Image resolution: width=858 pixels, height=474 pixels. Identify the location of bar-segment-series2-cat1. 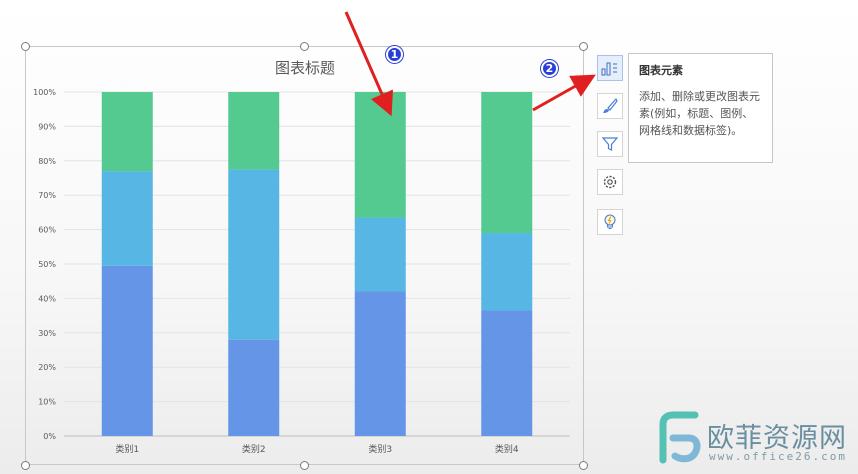
(127, 218).